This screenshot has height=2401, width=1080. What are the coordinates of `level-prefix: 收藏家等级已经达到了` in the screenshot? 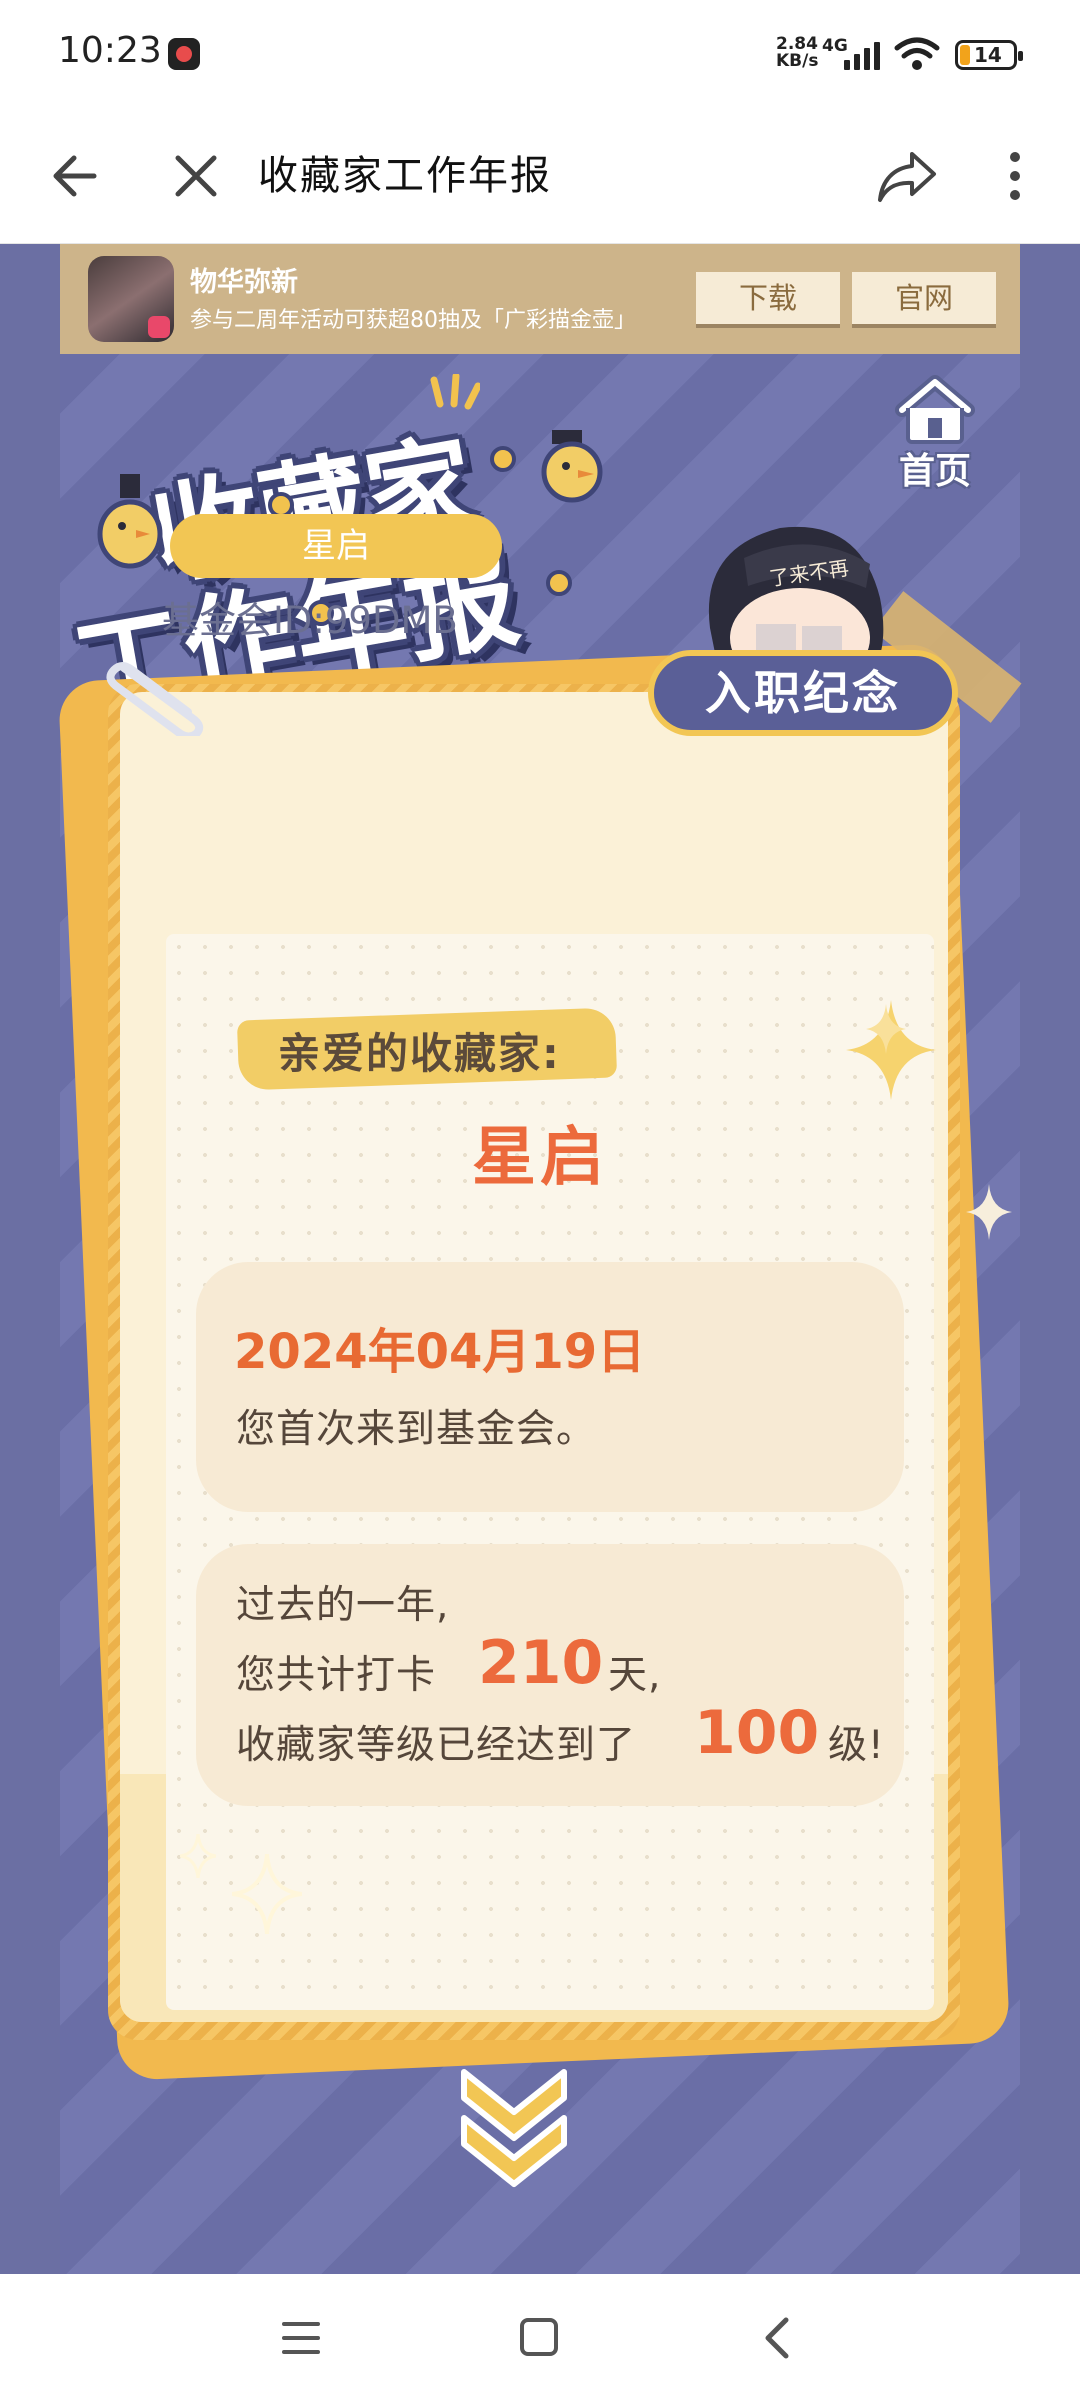 It's located at (436, 1745).